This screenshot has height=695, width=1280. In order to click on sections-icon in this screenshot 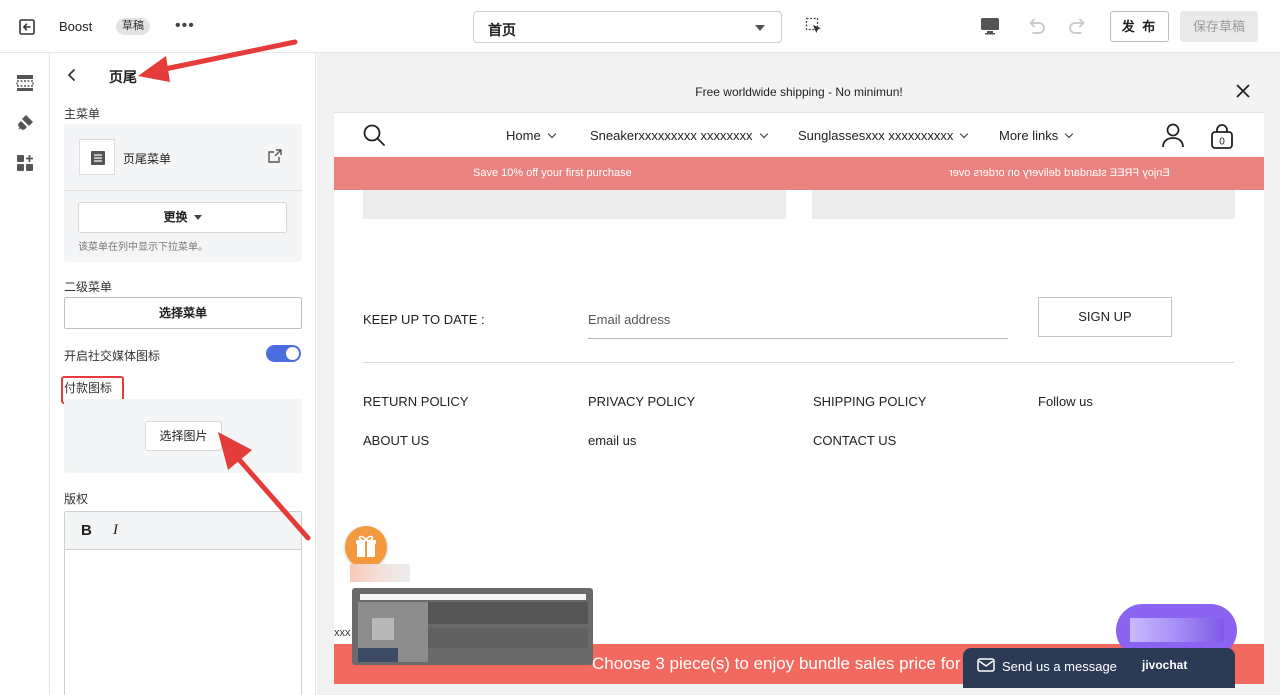, I will do `click(25, 83)`.